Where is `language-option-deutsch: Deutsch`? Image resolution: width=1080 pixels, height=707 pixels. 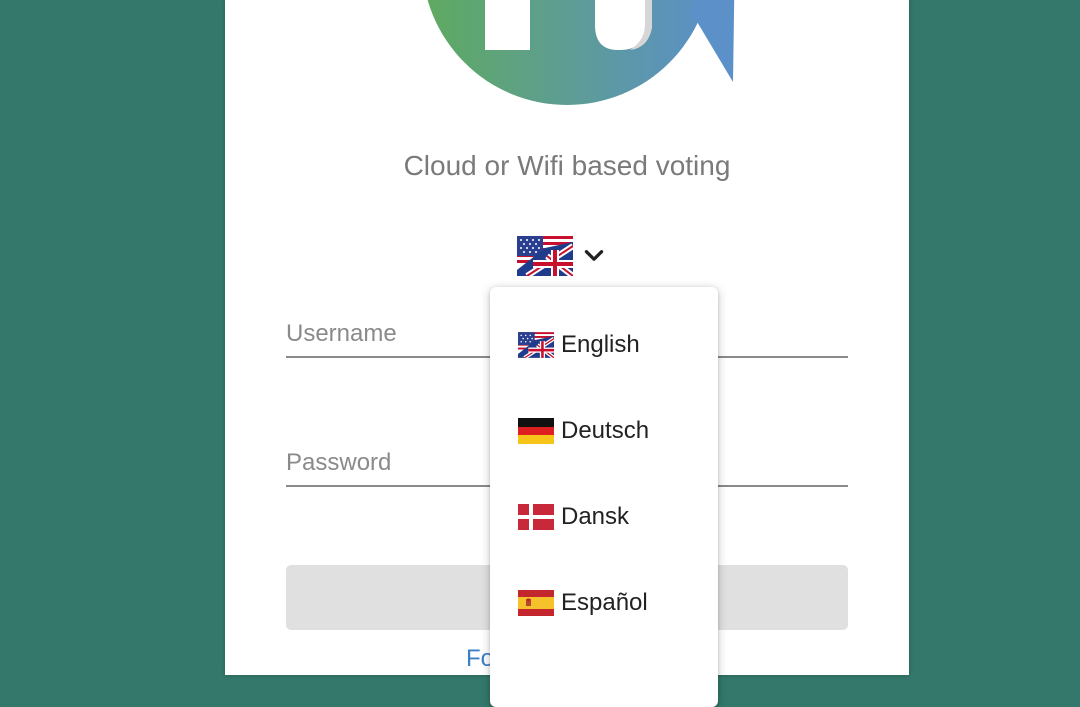
language-option-deutsch: Deutsch is located at coordinates (604, 431).